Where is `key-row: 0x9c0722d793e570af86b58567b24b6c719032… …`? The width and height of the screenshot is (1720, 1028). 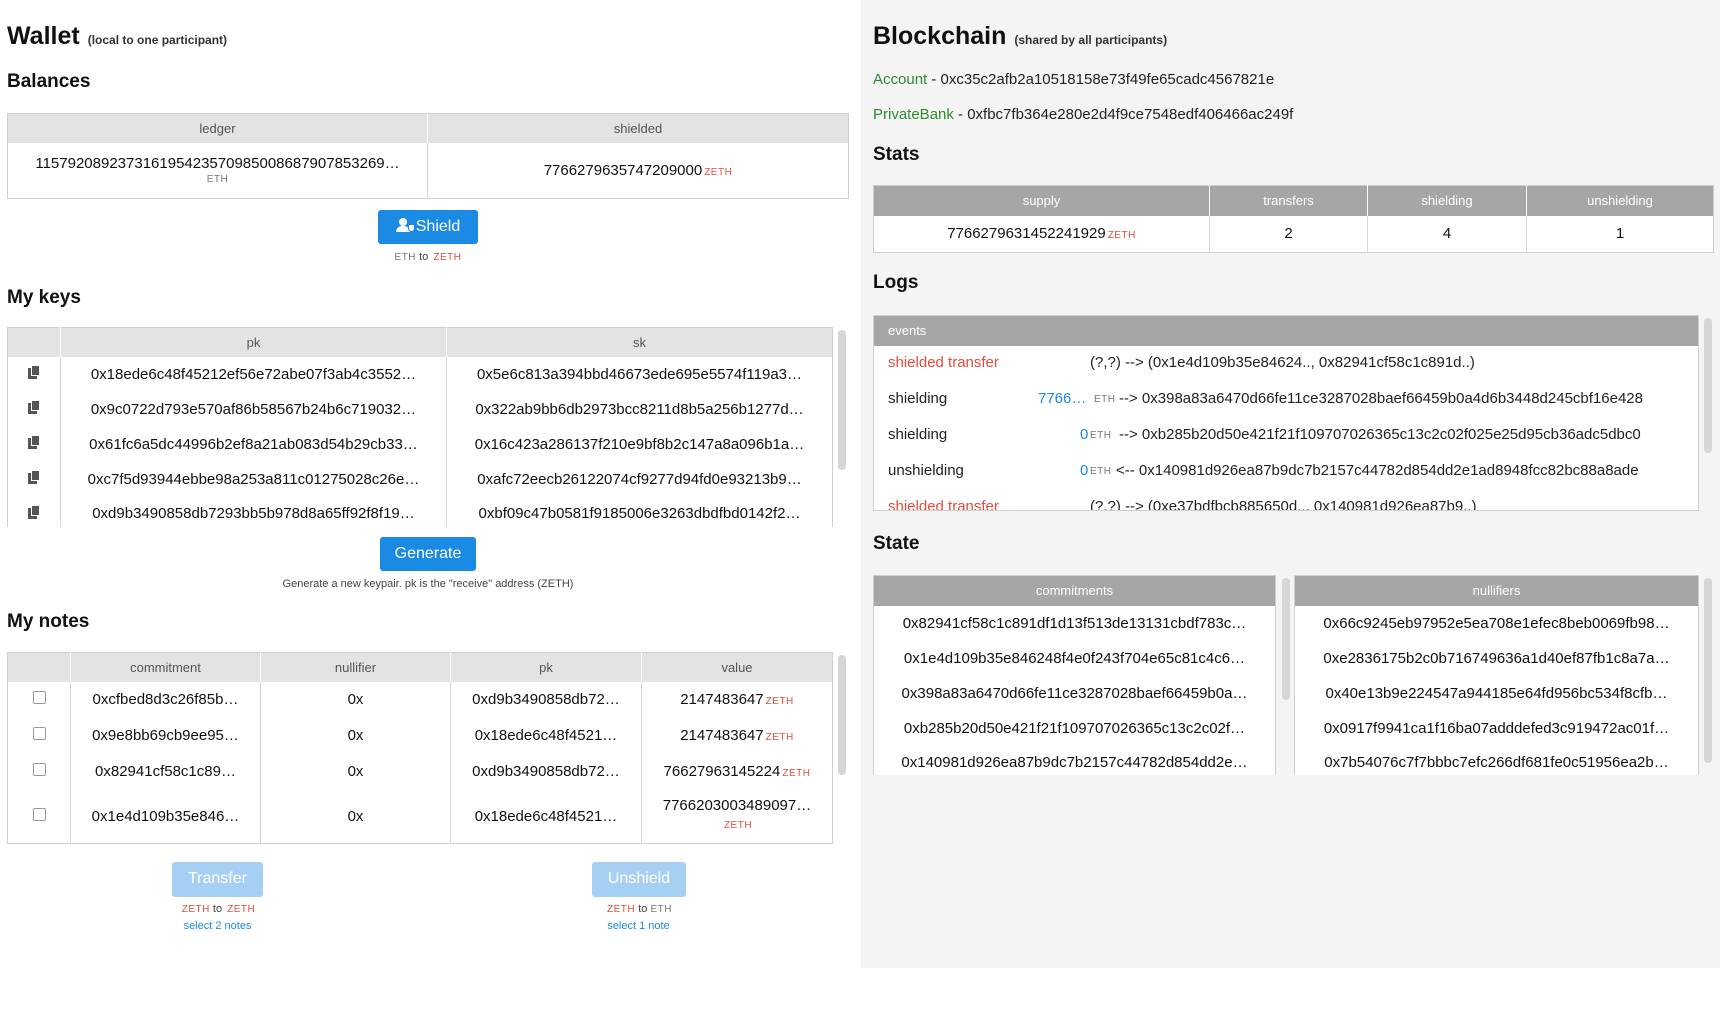 key-row: 0x9c0722d793e570af86b58567b24b6c719032… … is located at coordinates (420, 409).